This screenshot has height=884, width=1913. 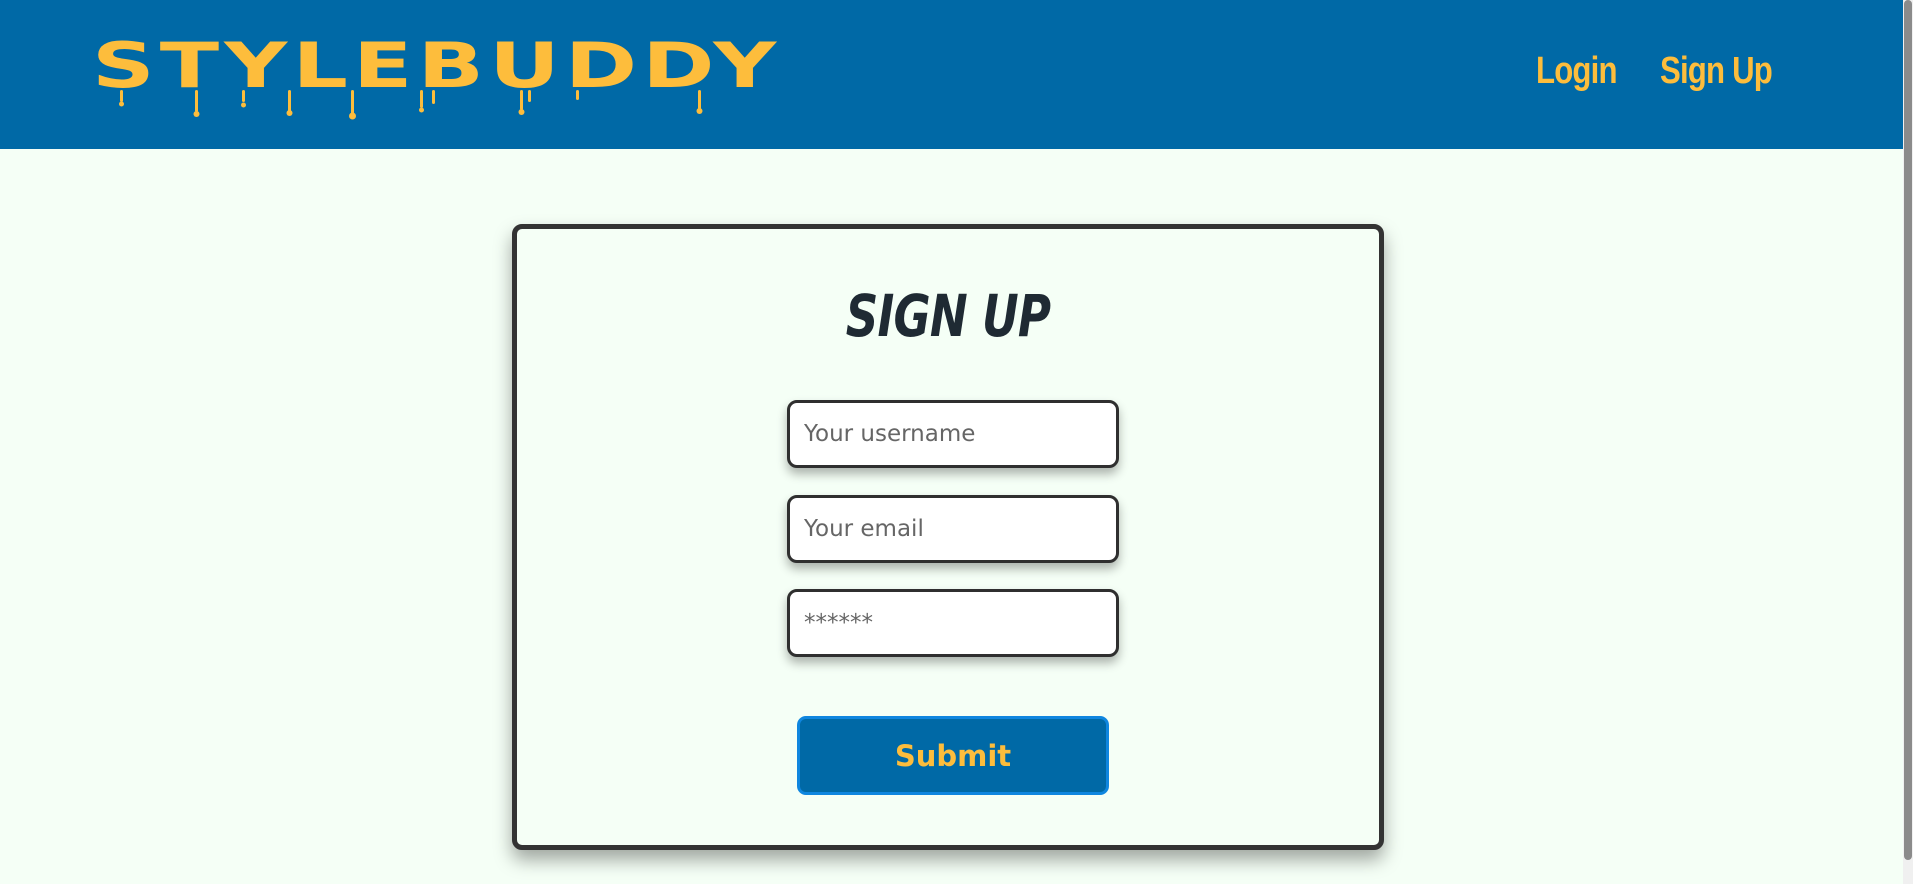 What do you see at coordinates (948, 316) in the screenshot?
I see `signup-title: SIGN UP` at bounding box center [948, 316].